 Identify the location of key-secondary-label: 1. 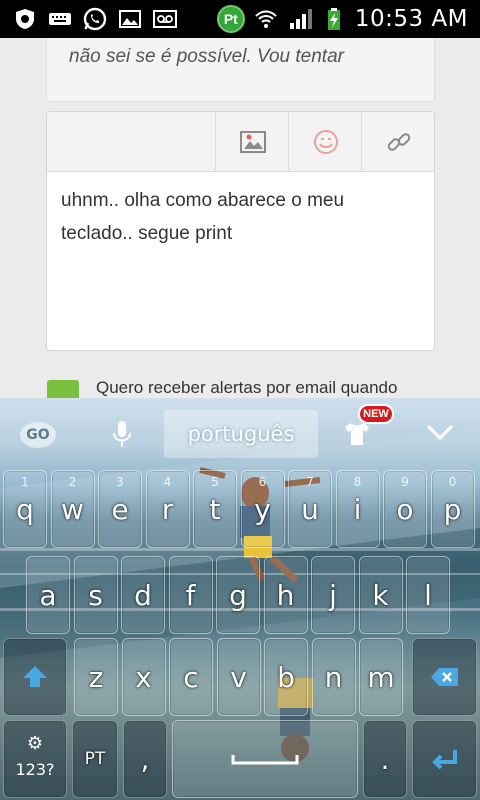
(25, 482).